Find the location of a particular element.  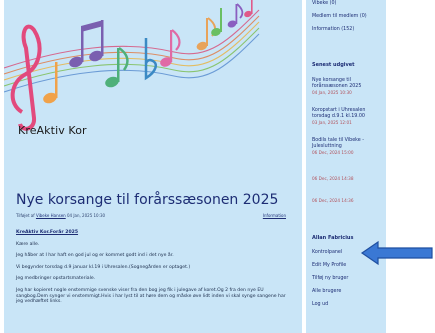

recent-post-item: 06 Dec, 2024 14:36 is located at coordinates (348, 201).